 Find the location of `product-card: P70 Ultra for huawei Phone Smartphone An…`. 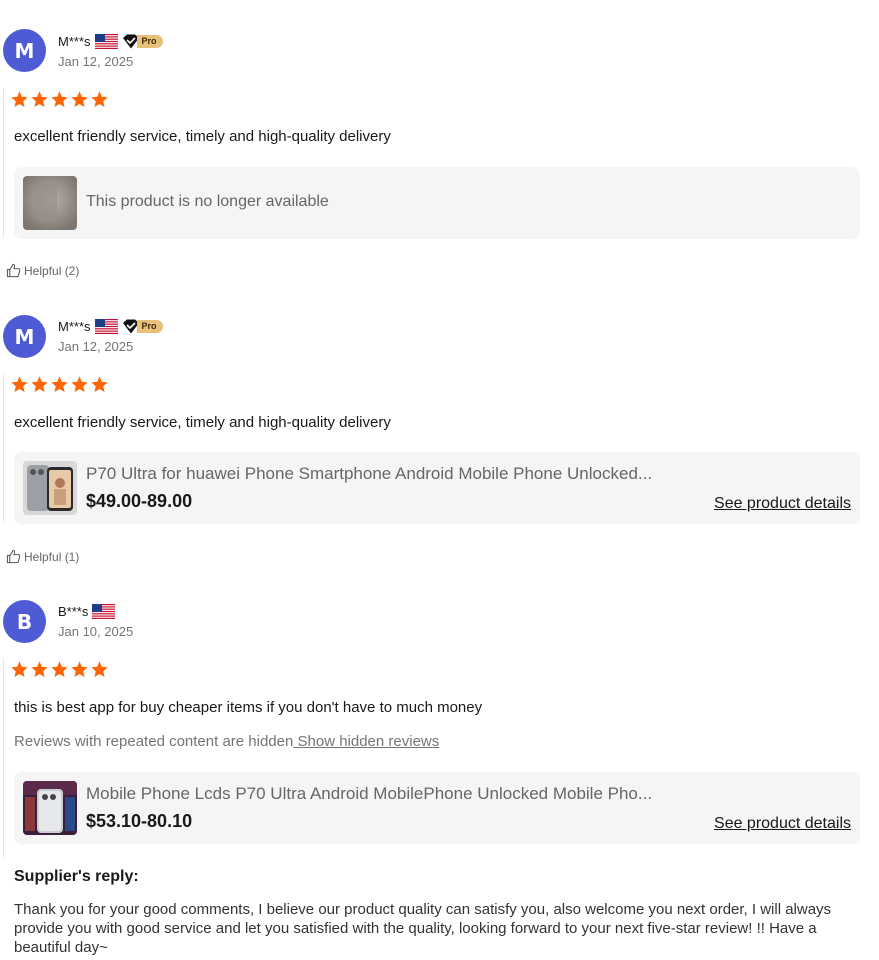

product-card: P70 Ultra for huawei Phone Smartphone An… is located at coordinates (437, 488).